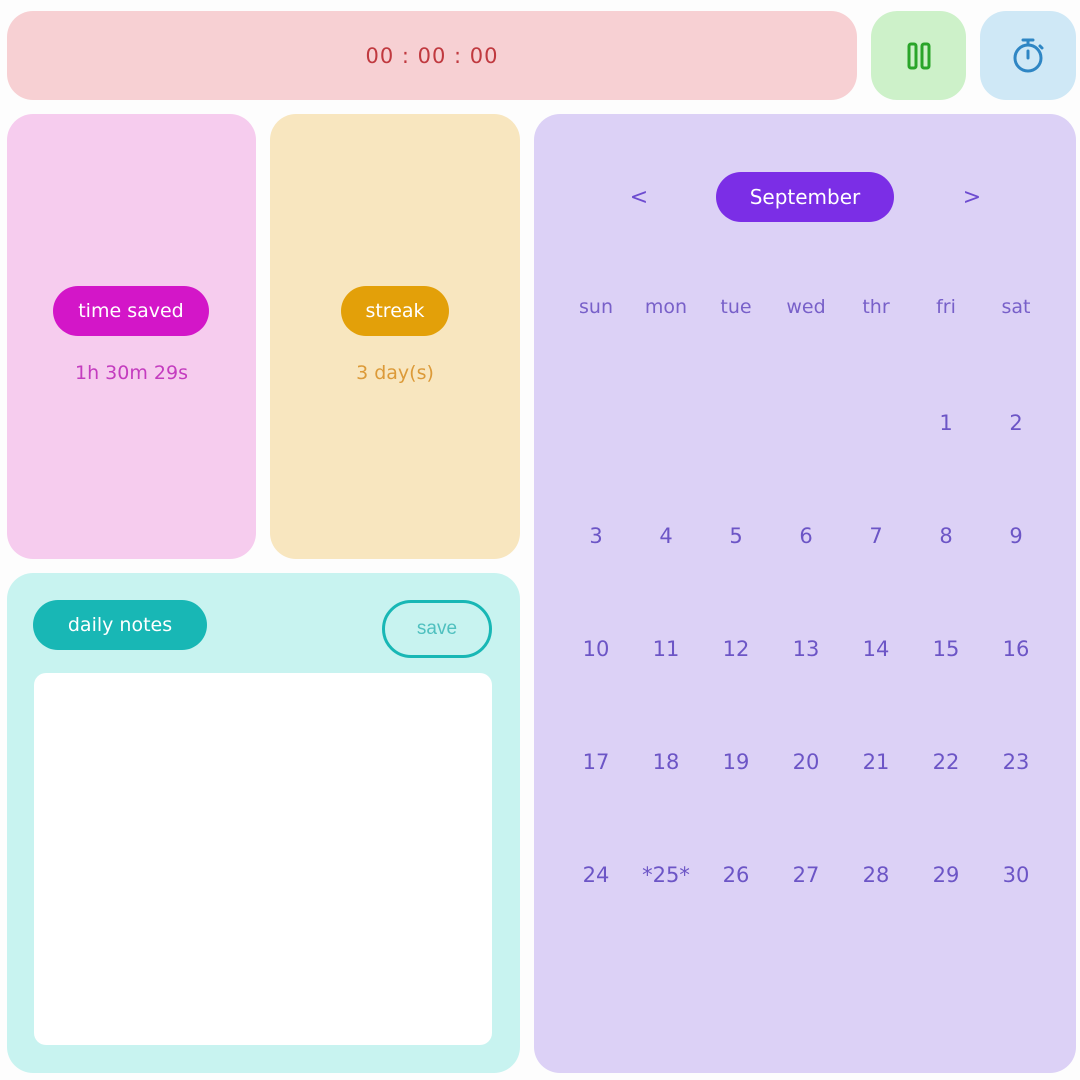 Image resolution: width=1080 pixels, height=1080 pixels. Describe the element at coordinates (946, 536) in the screenshot. I see `calendar-day: 8` at that location.